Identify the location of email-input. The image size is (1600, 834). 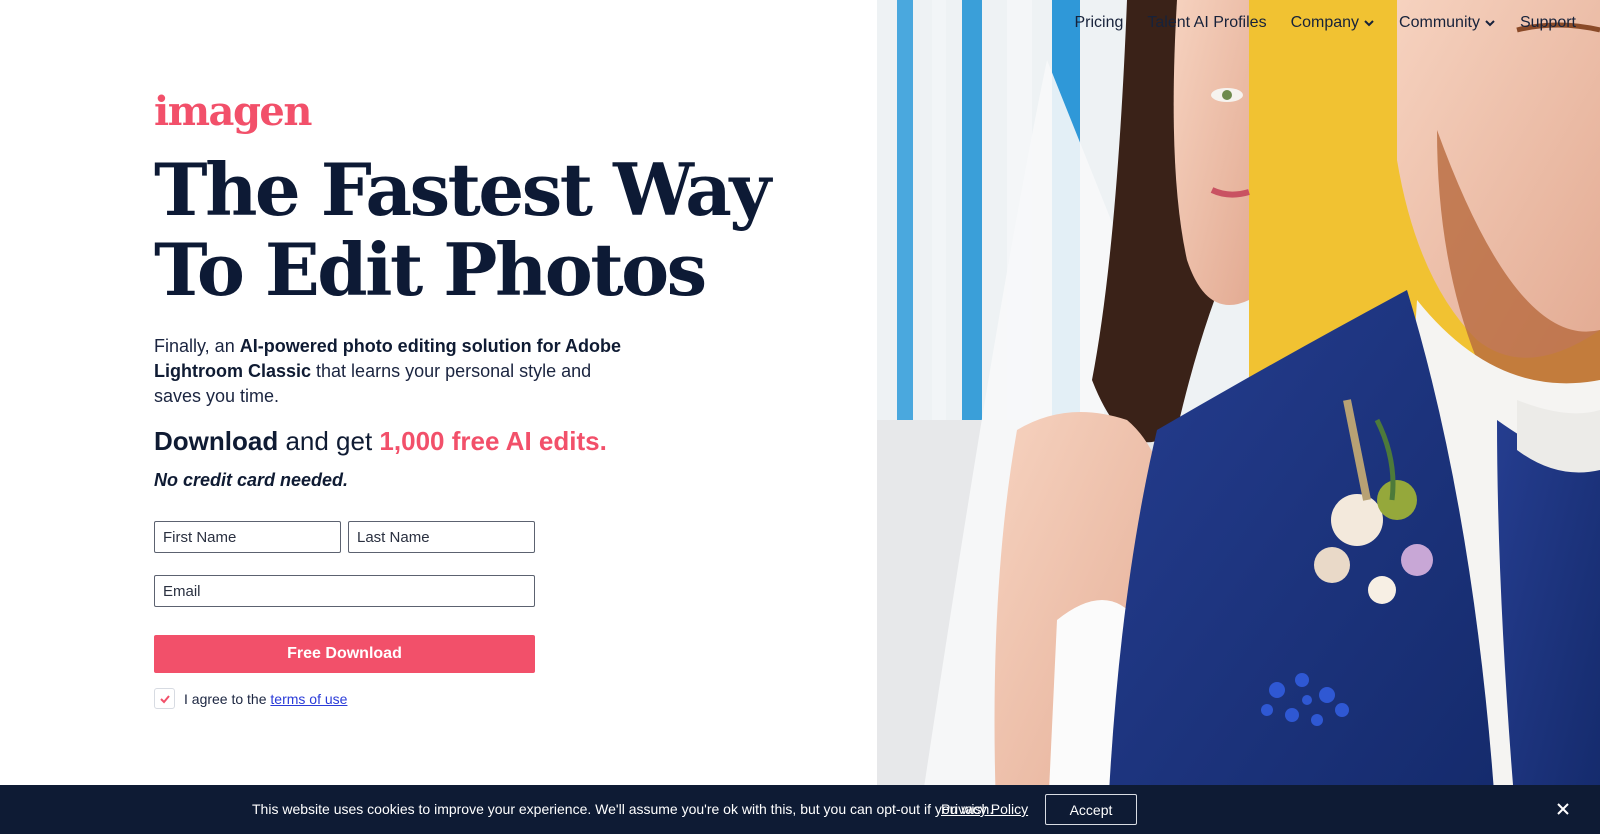
(344, 591).